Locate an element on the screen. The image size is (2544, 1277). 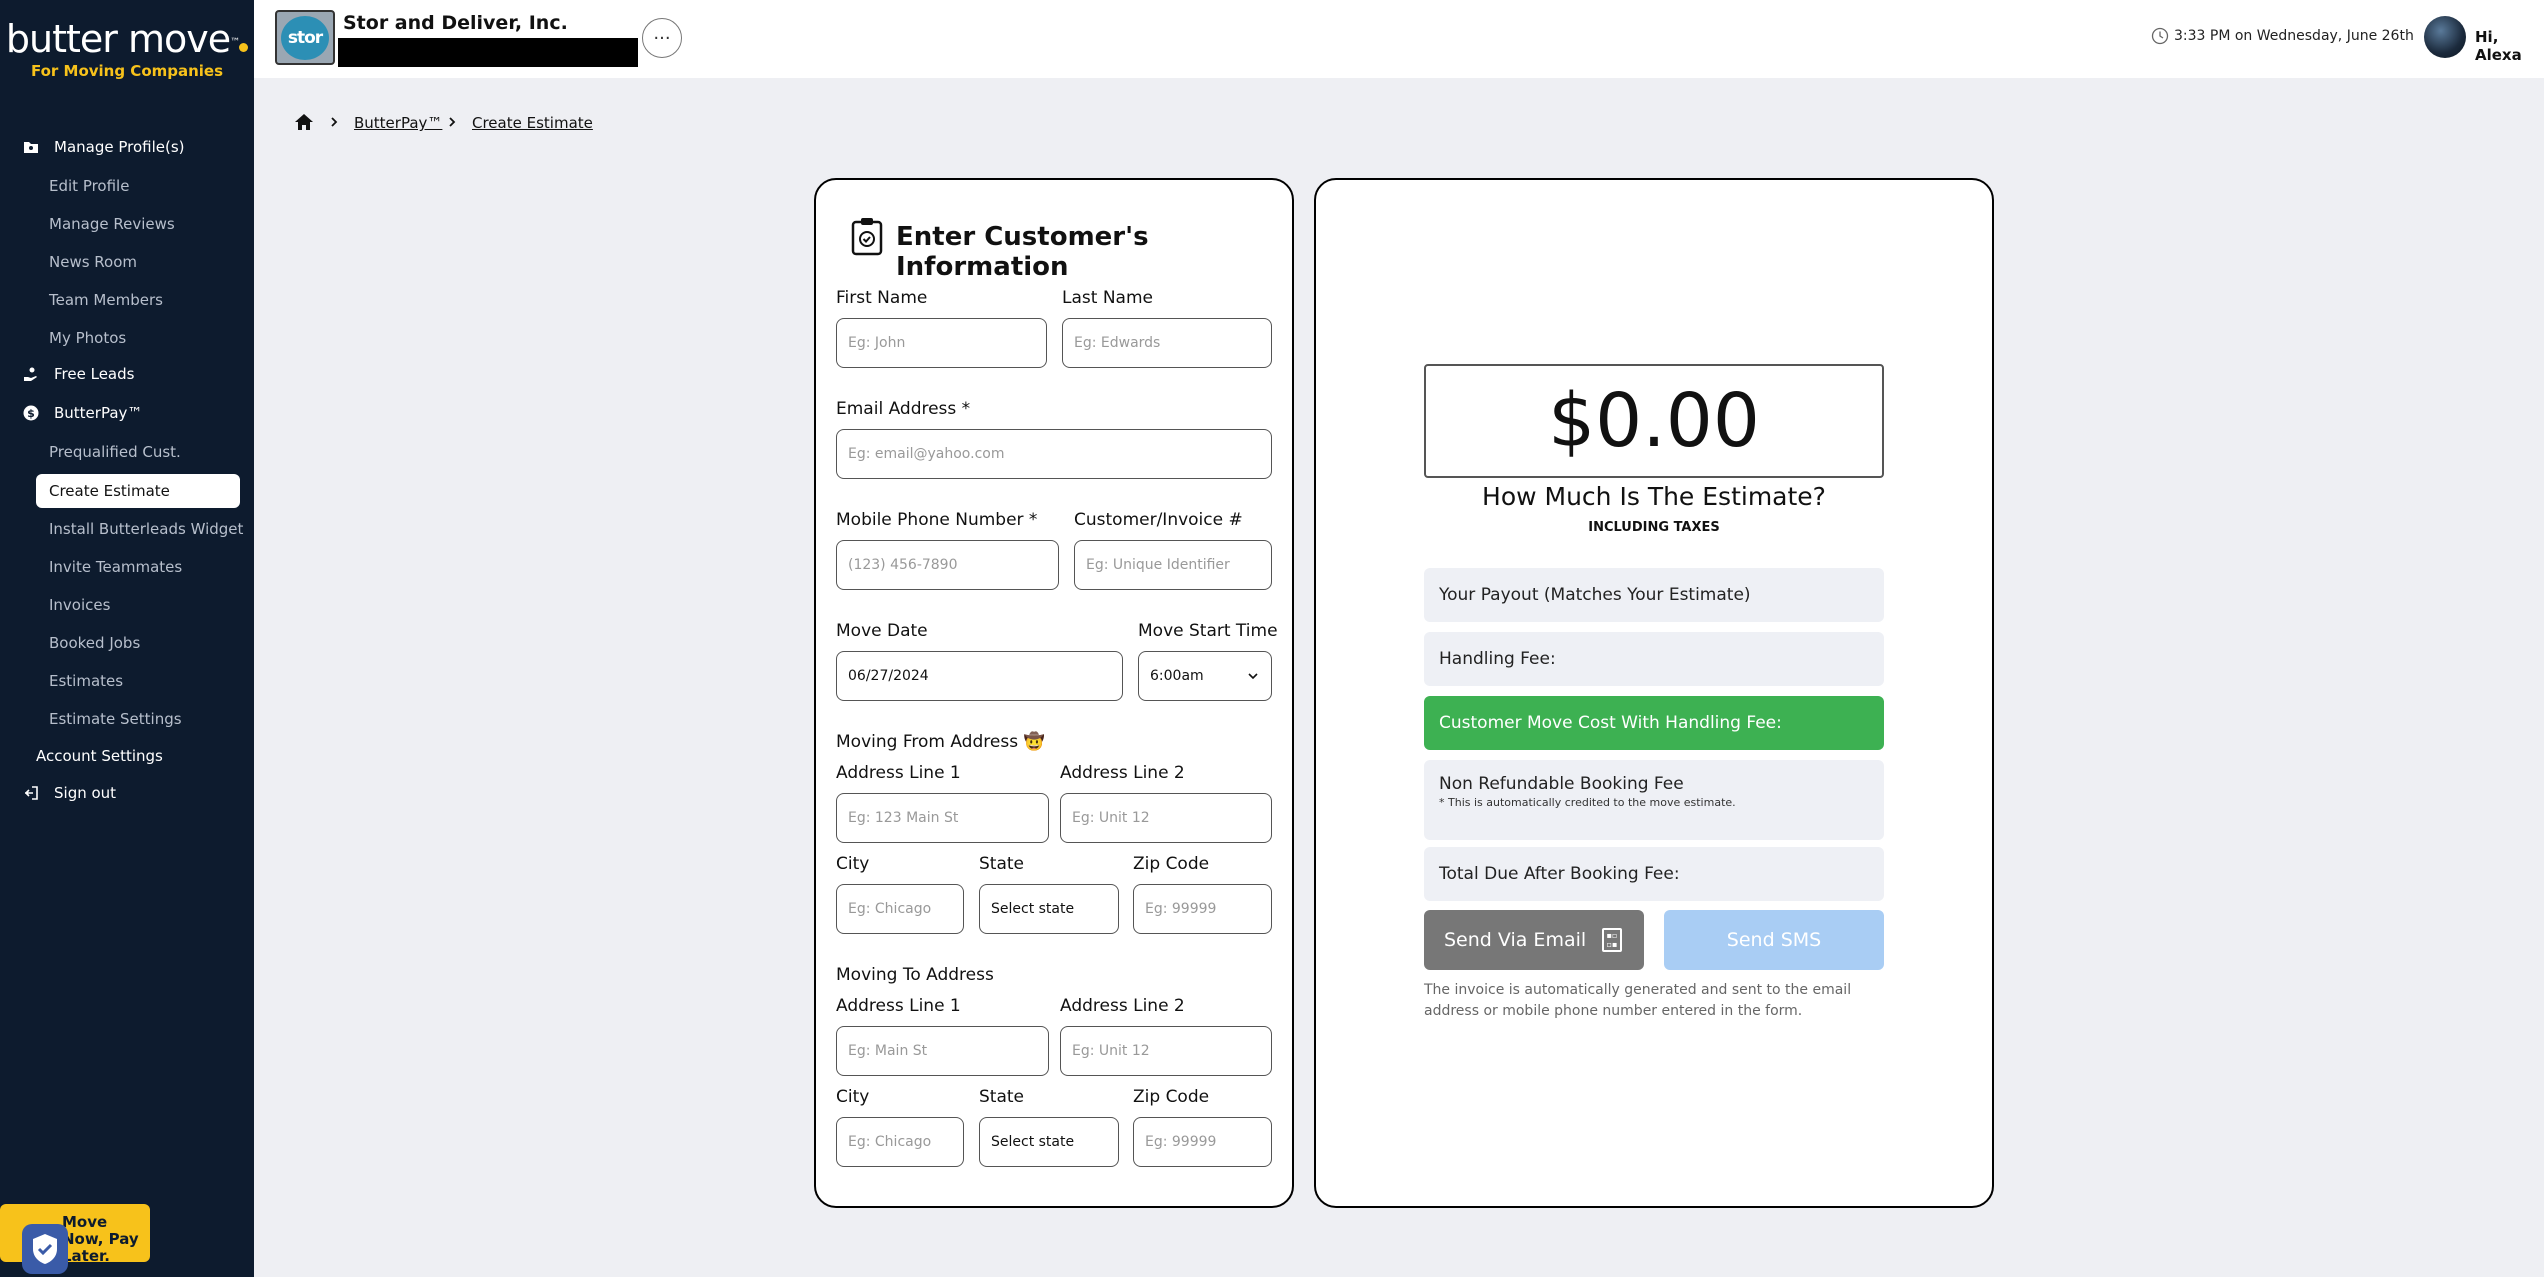
to-addr1-input is located at coordinates (942, 1051).